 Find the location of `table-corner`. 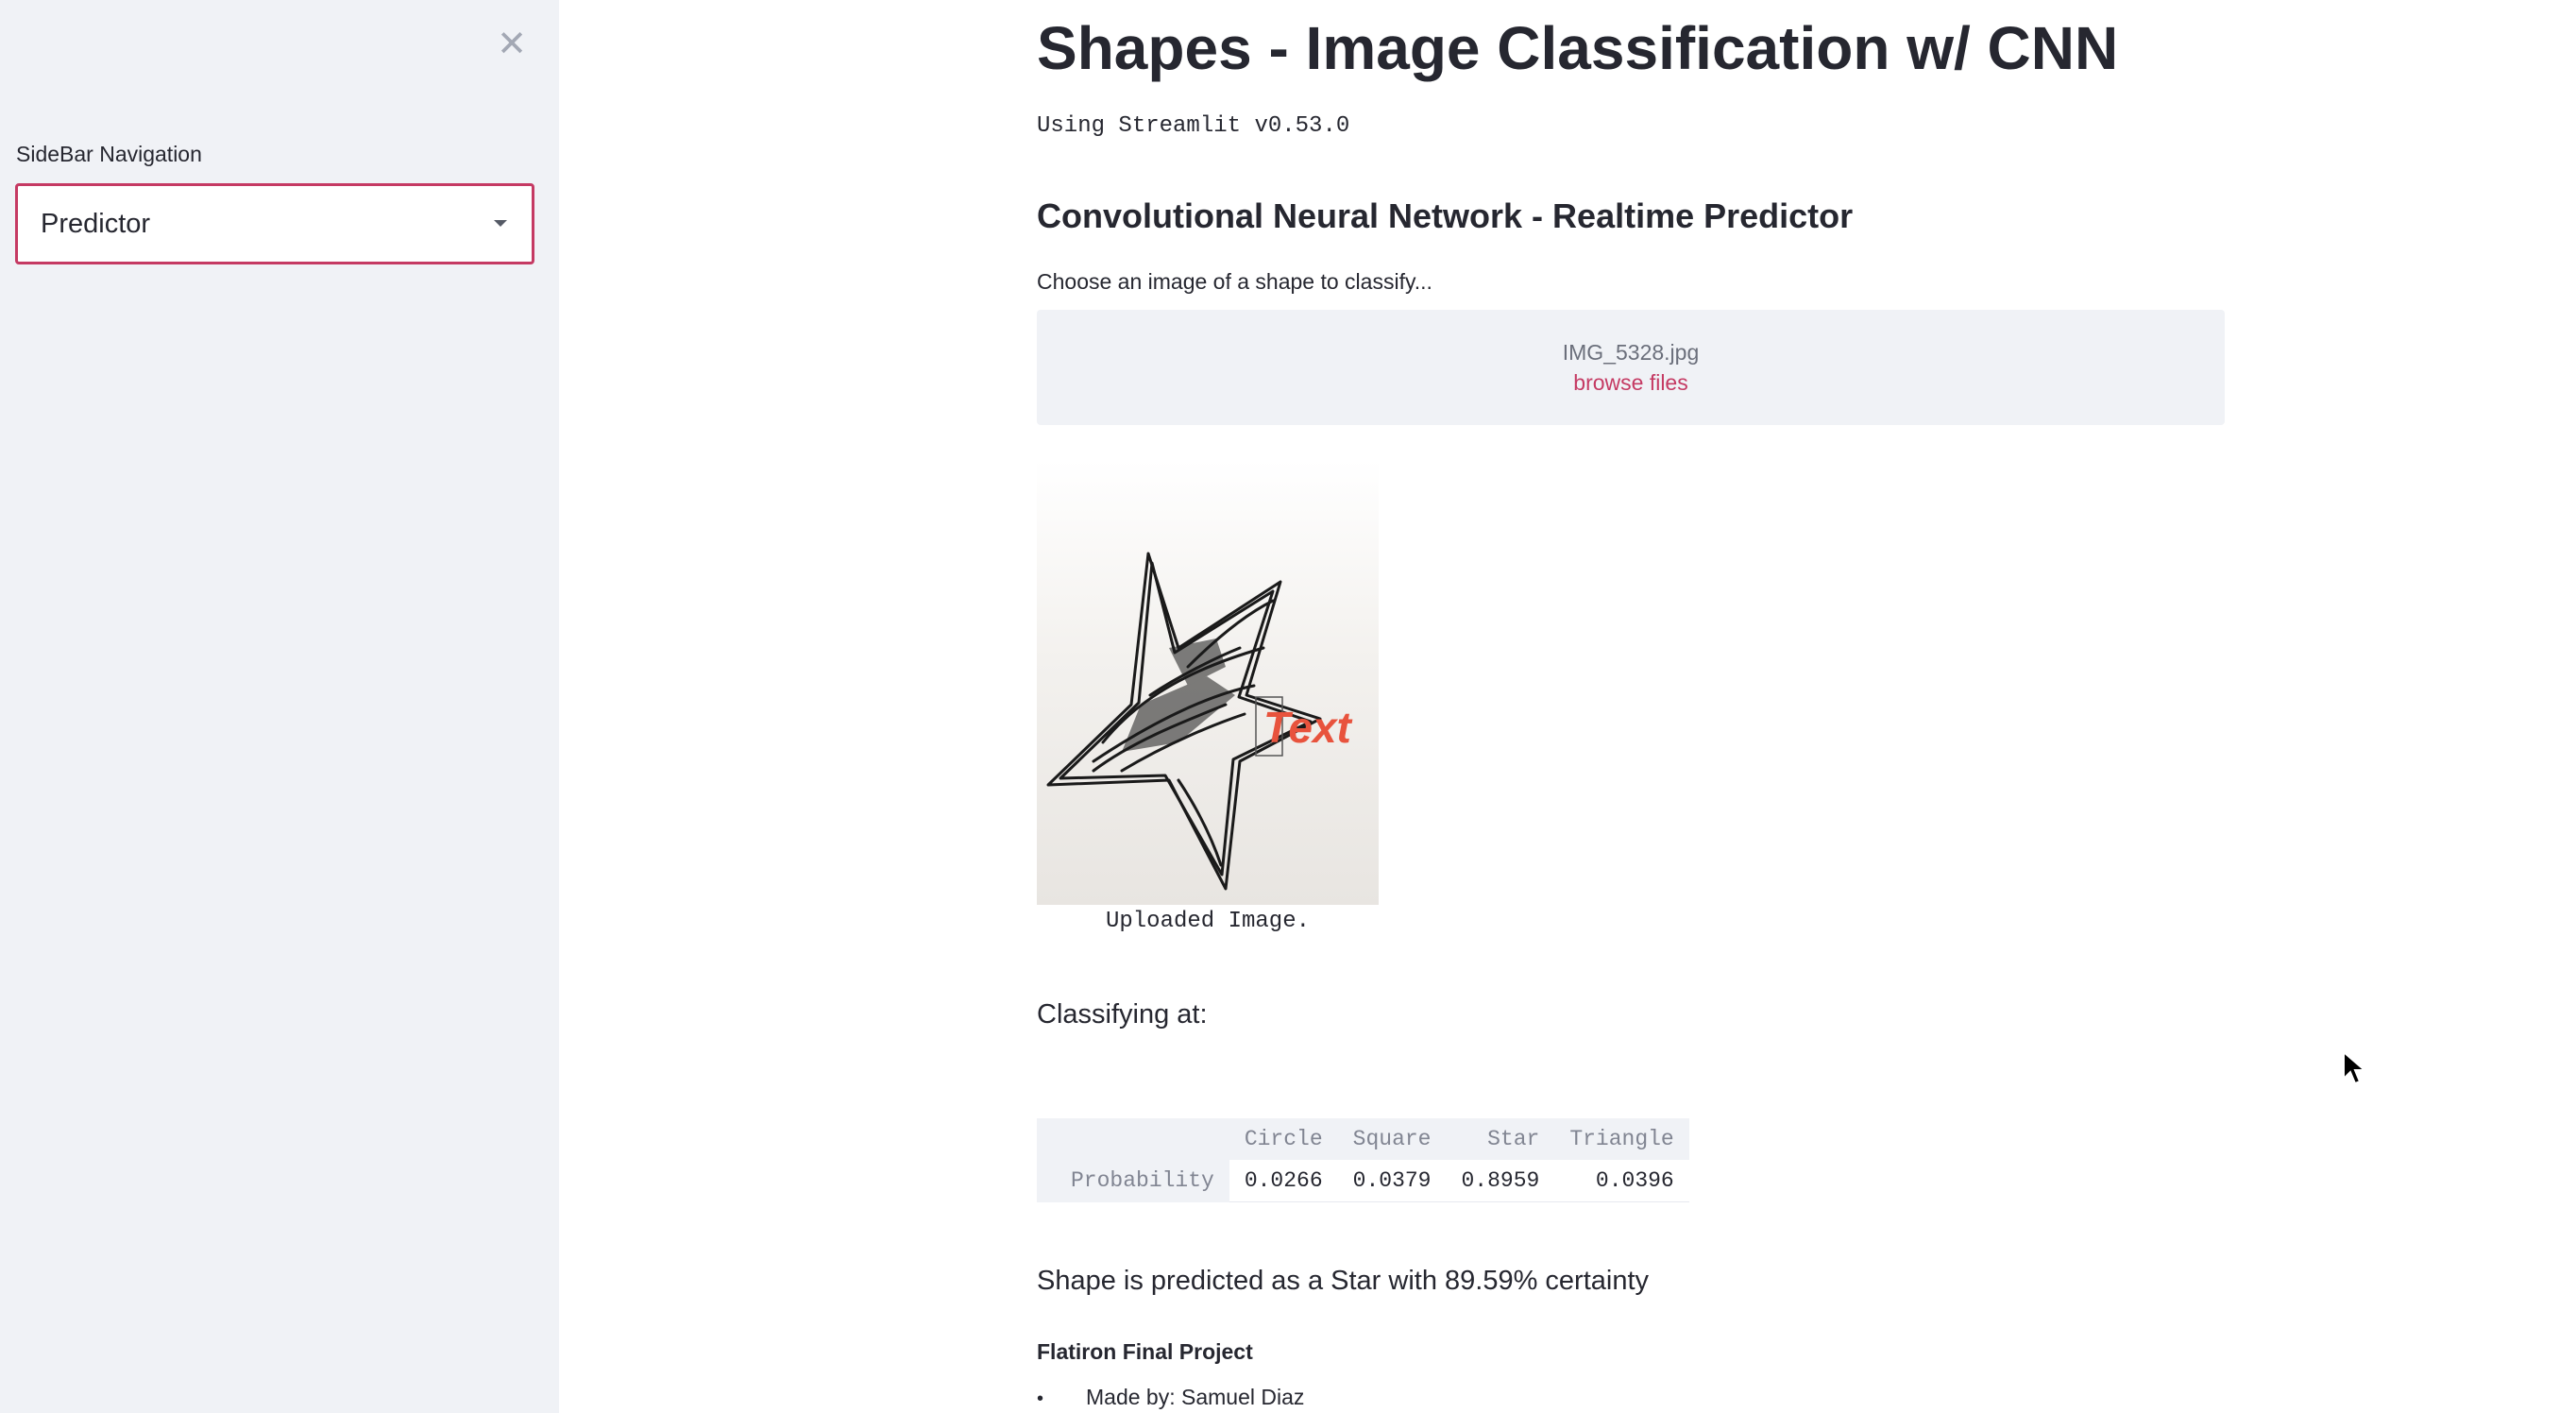

table-corner is located at coordinates (1133, 1139).